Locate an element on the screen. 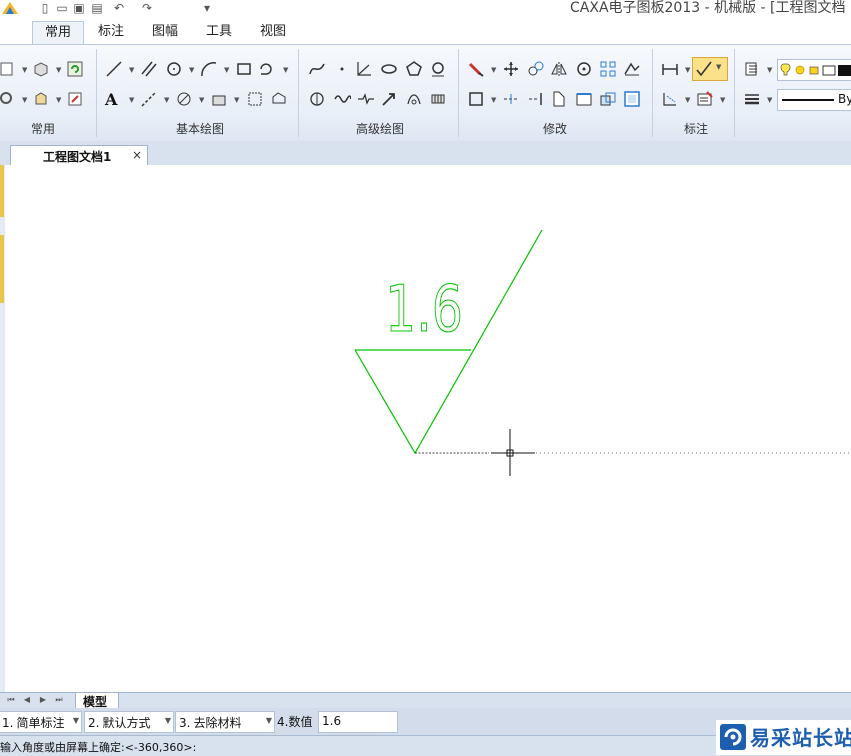  tab-annotation: 标注 is located at coordinates (111, 32).